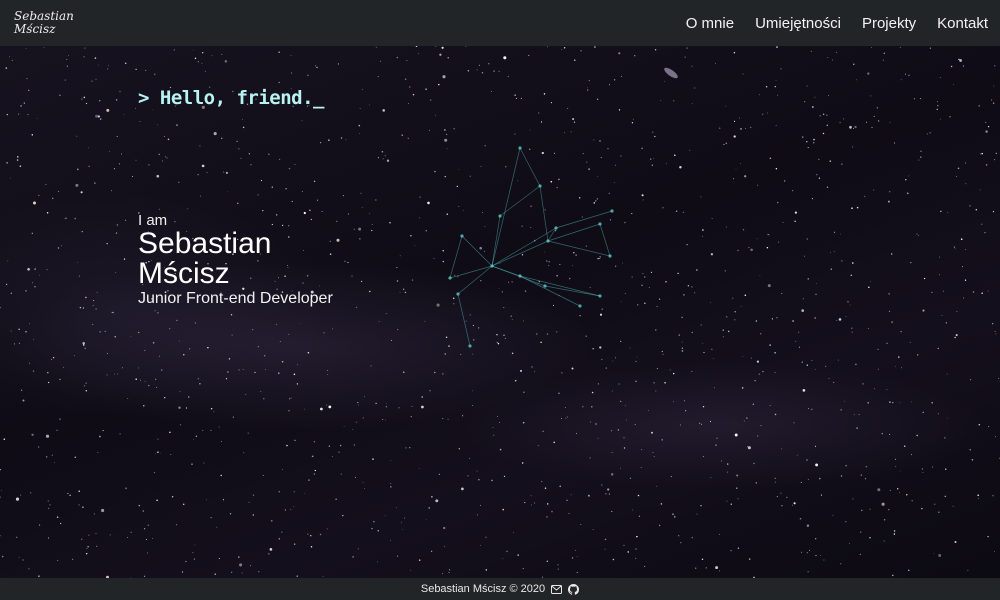  I want to click on brand-line-2: Mścisz, so click(35, 29).